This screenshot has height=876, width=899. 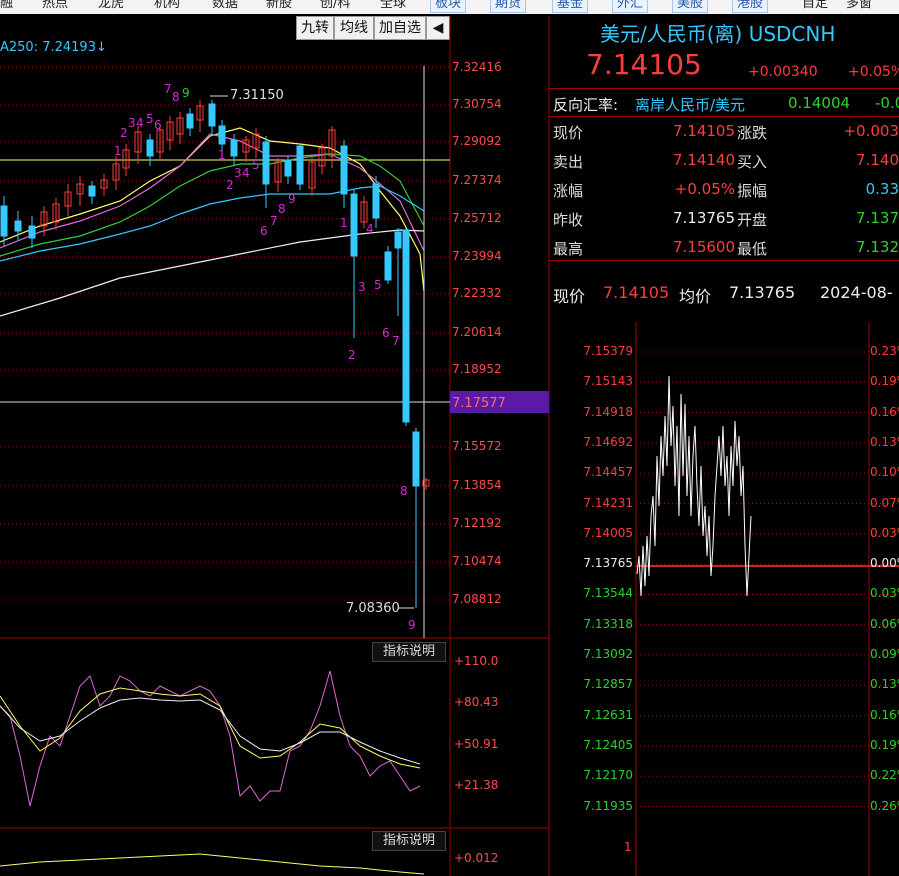 I want to click on td-count: 2, so click(x=124, y=133).